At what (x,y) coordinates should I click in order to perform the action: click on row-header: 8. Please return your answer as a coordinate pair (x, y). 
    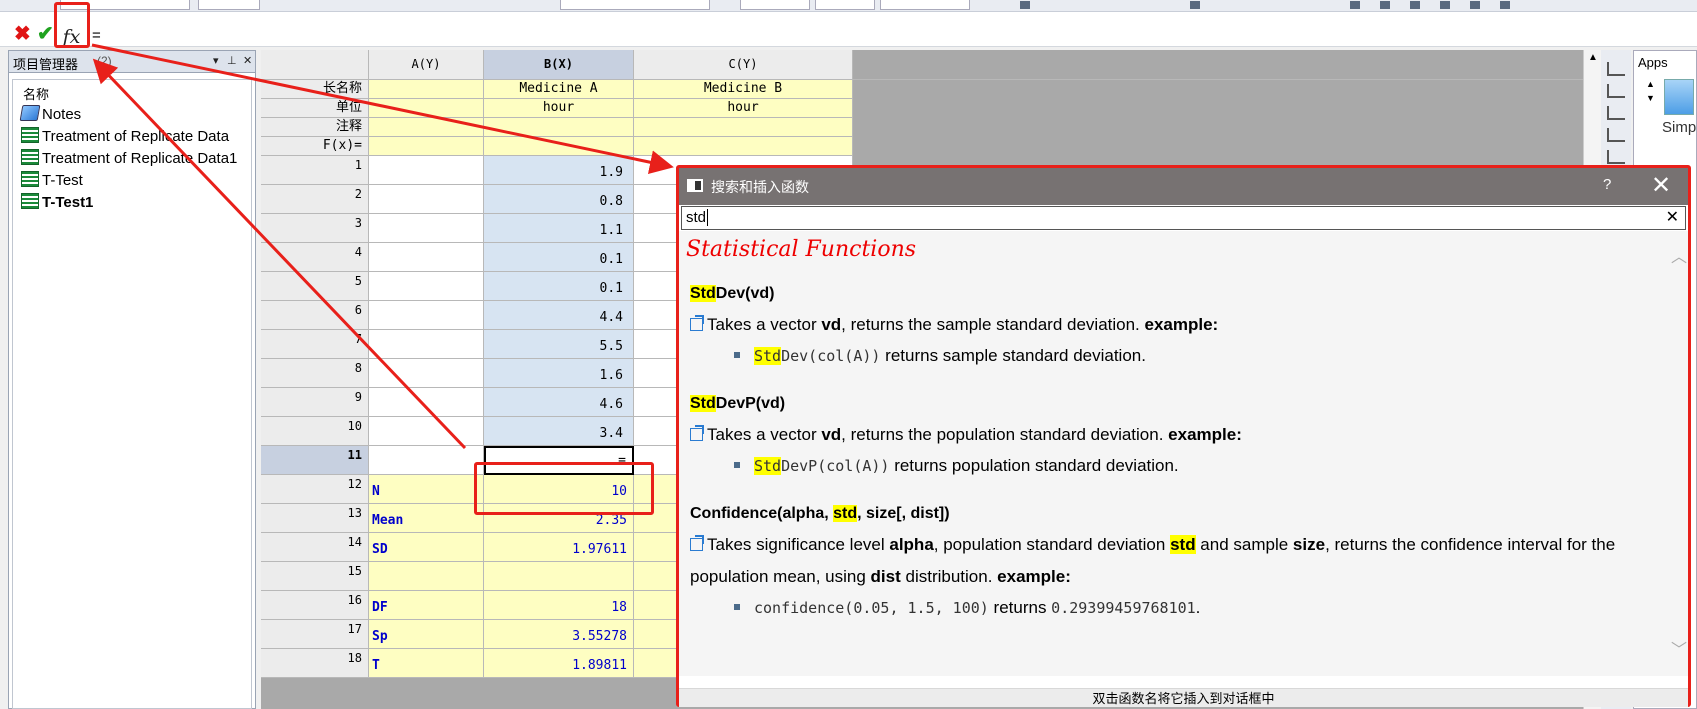
    Looking at the image, I should click on (315, 373).